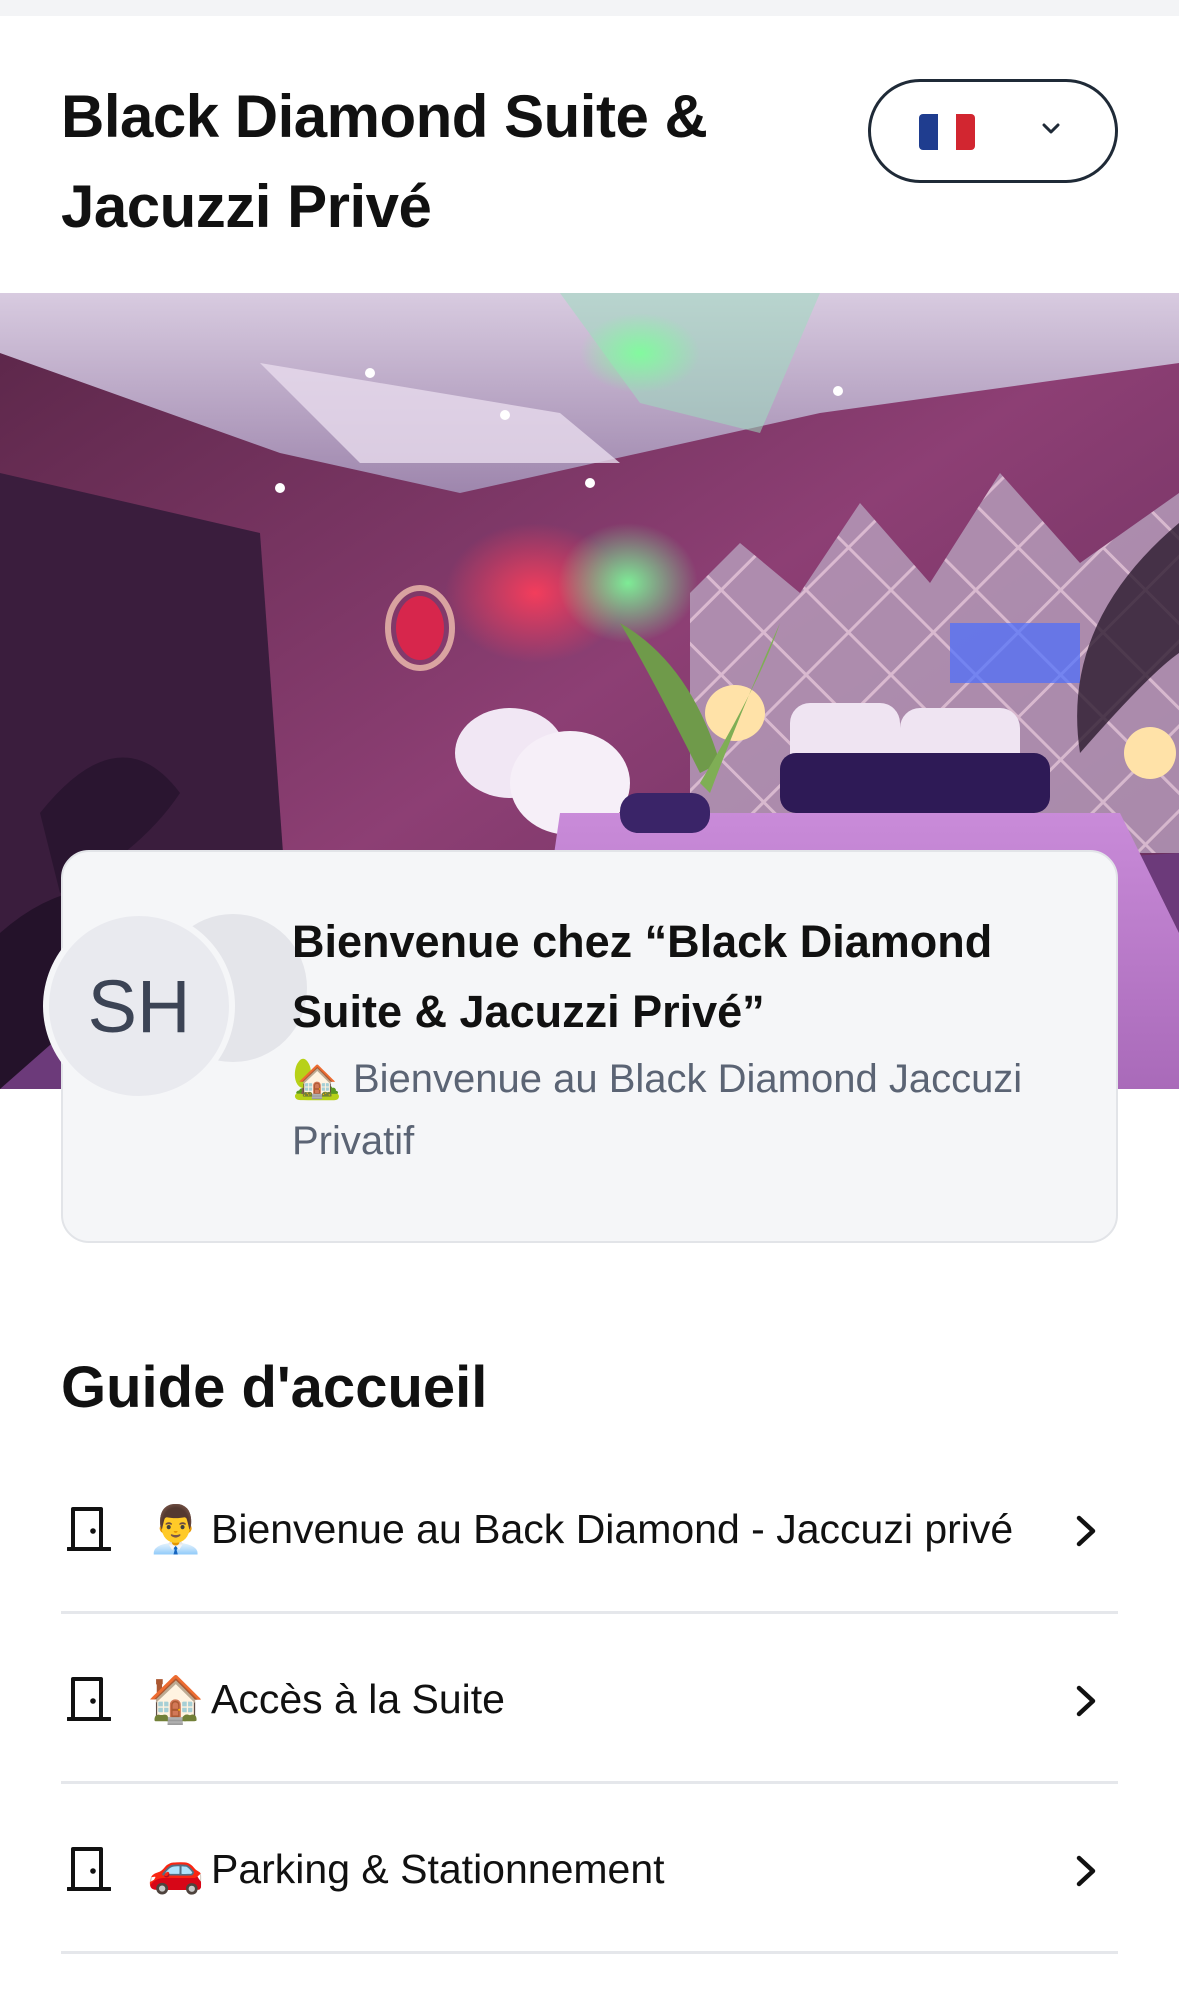 This screenshot has width=1179, height=1998. What do you see at coordinates (358, 1699) in the screenshot?
I see `guide-item-label: Accès à la Suite` at bounding box center [358, 1699].